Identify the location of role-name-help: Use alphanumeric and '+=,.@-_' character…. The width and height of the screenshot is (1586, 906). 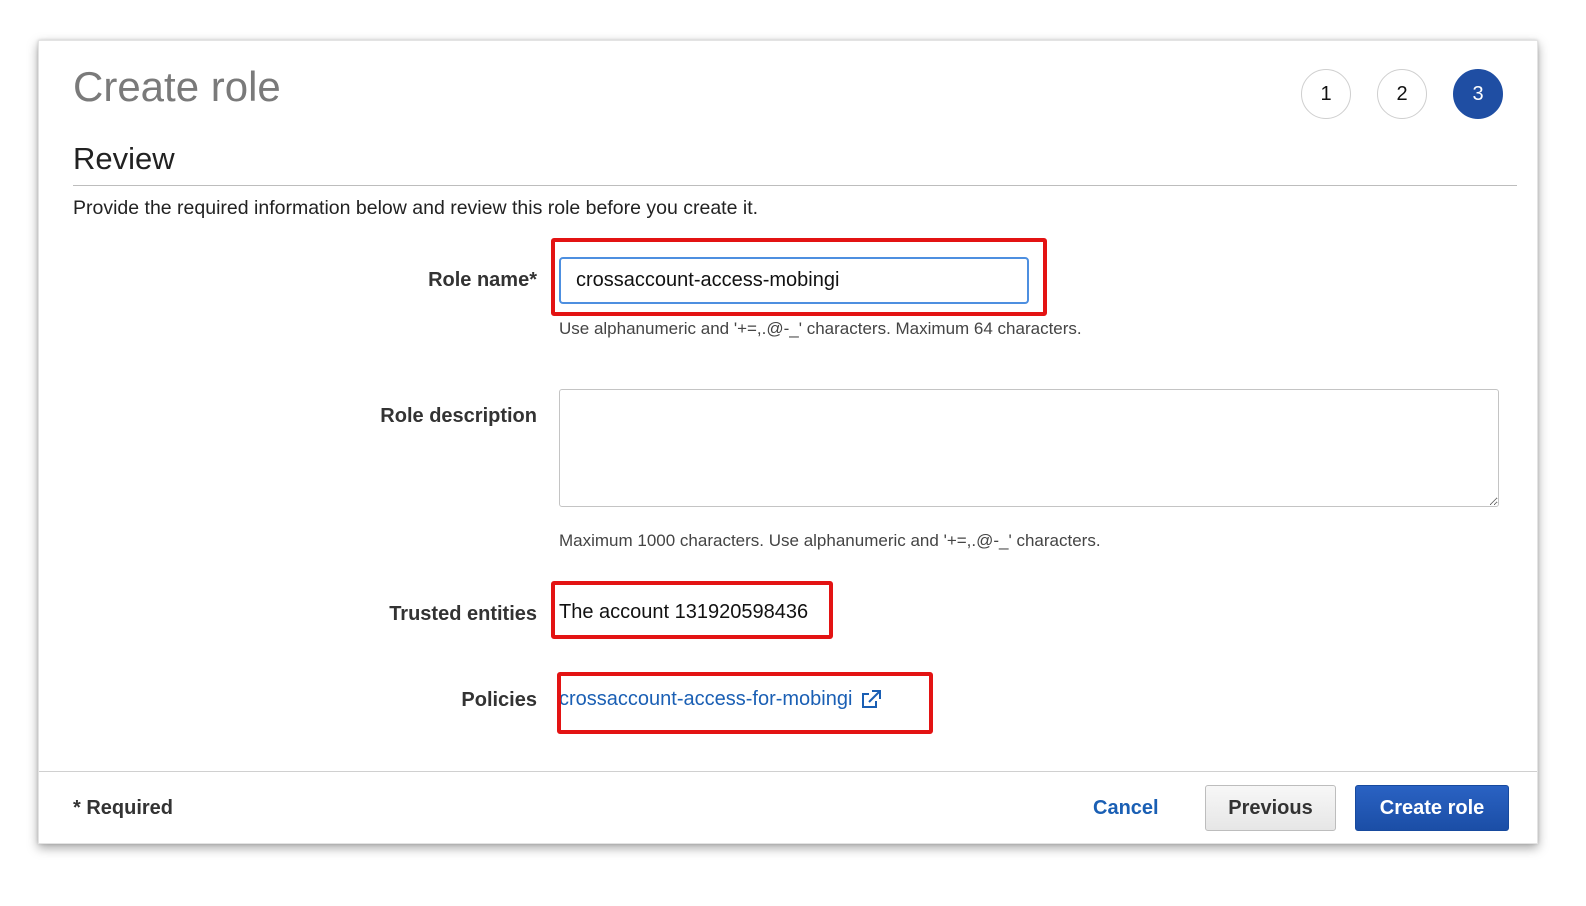
(820, 328).